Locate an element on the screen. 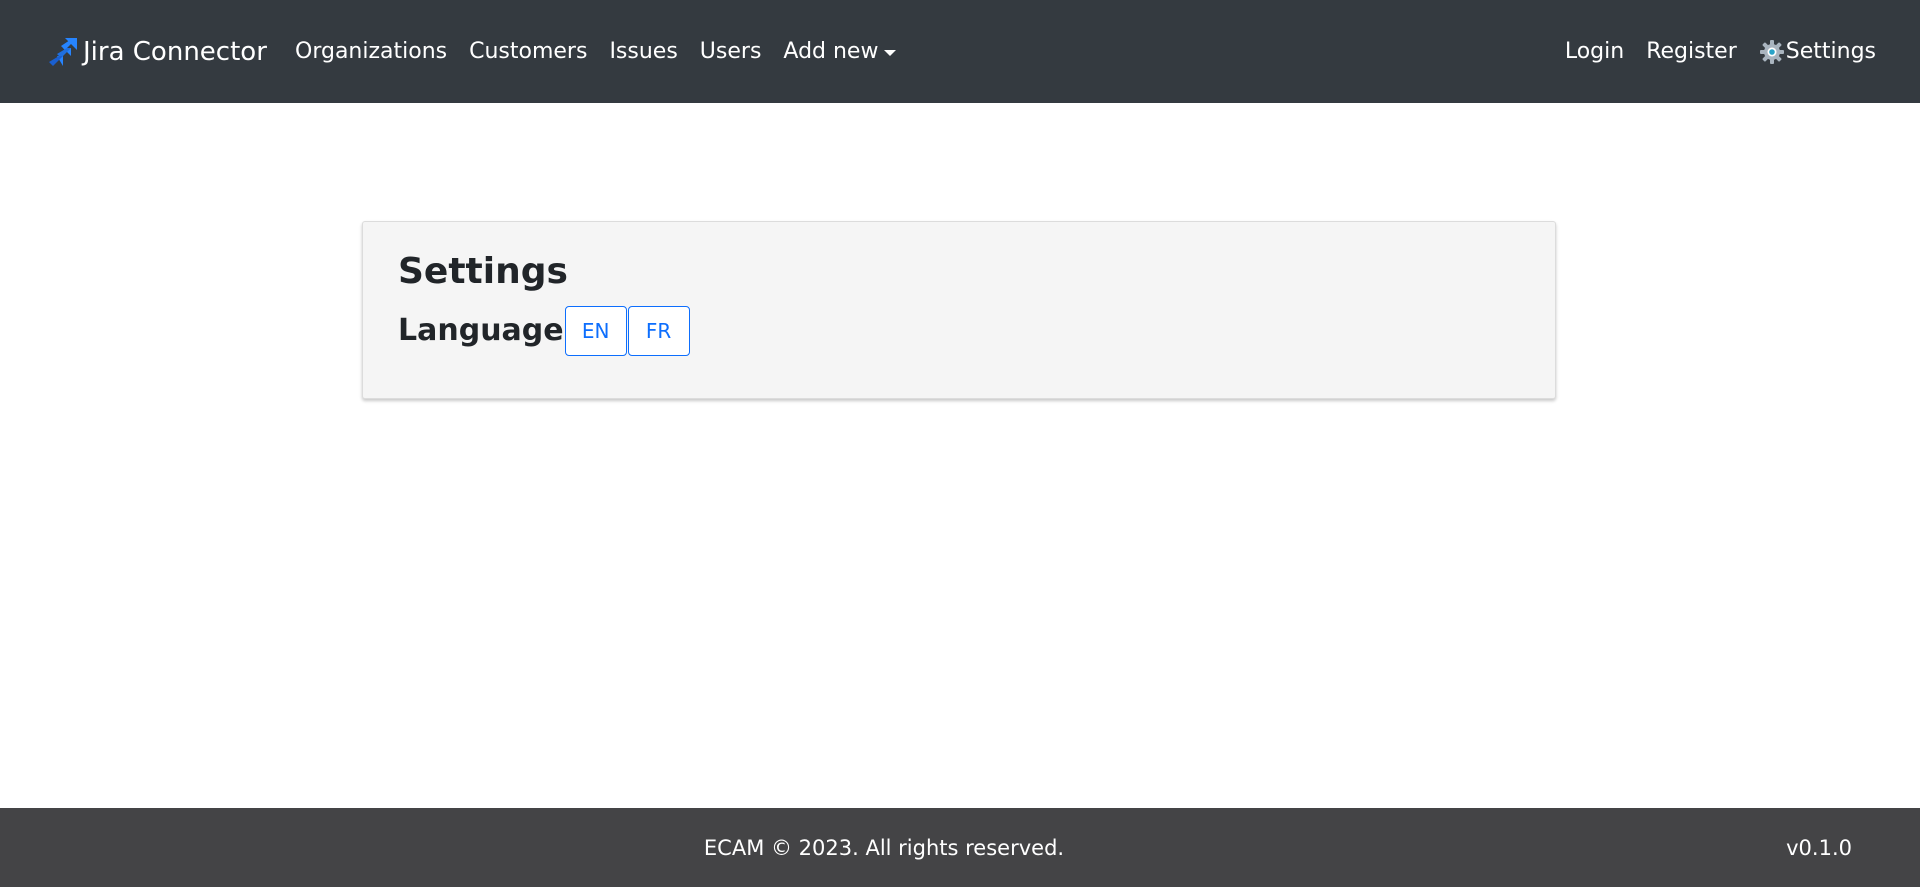 This screenshot has width=1920, height=887. nav-customers: Customers is located at coordinates (528, 51).